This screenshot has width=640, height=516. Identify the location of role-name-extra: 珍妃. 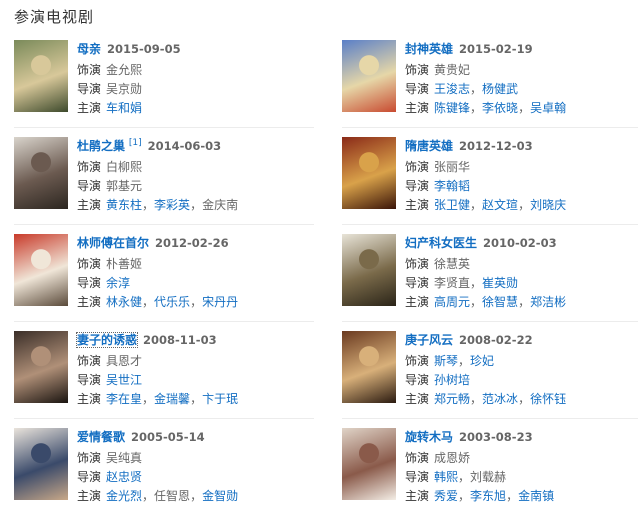
(482, 361).